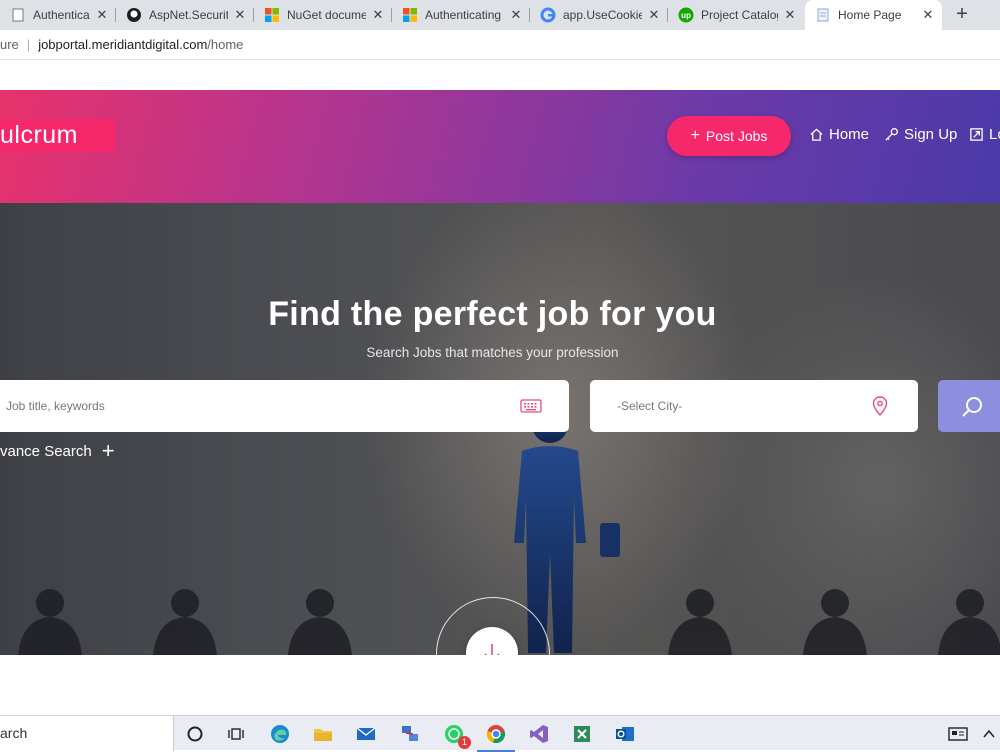 Image resolution: width=1000 pixels, height=752 pixels. What do you see at coordinates (492, 352) in the screenshot?
I see `hero-subtitle: Search Jobs that matches your profession` at bounding box center [492, 352].